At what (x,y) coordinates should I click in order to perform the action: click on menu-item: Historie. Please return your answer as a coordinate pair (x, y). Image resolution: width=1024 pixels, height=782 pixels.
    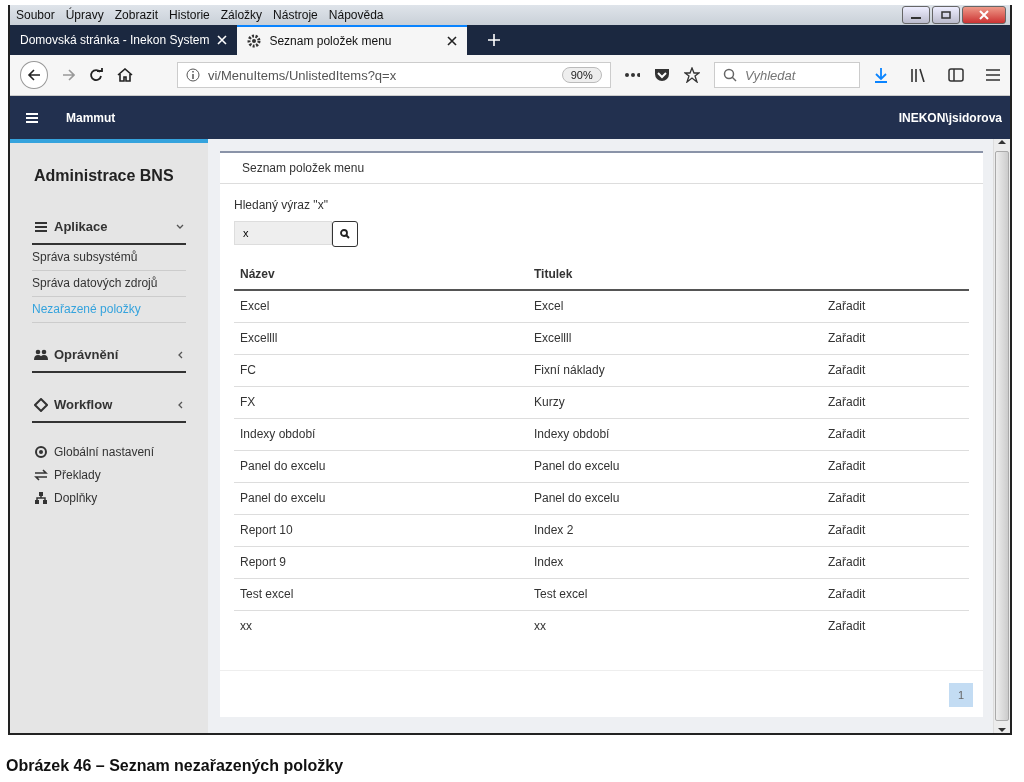
    Looking at the image, I should click on (189, 15).